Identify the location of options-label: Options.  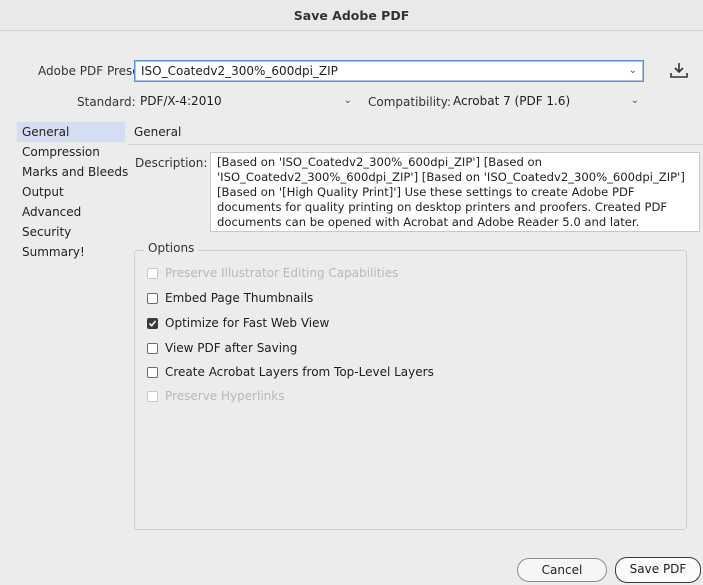
(171, 248).